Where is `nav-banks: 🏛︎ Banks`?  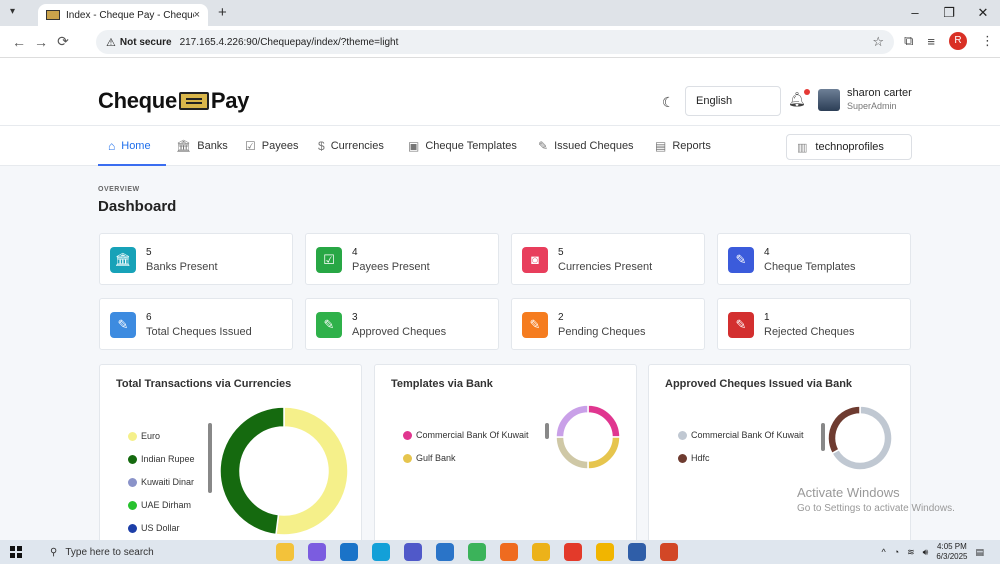
nav-banks: 🏛︎ Banks is located at coordinates (202, 146).